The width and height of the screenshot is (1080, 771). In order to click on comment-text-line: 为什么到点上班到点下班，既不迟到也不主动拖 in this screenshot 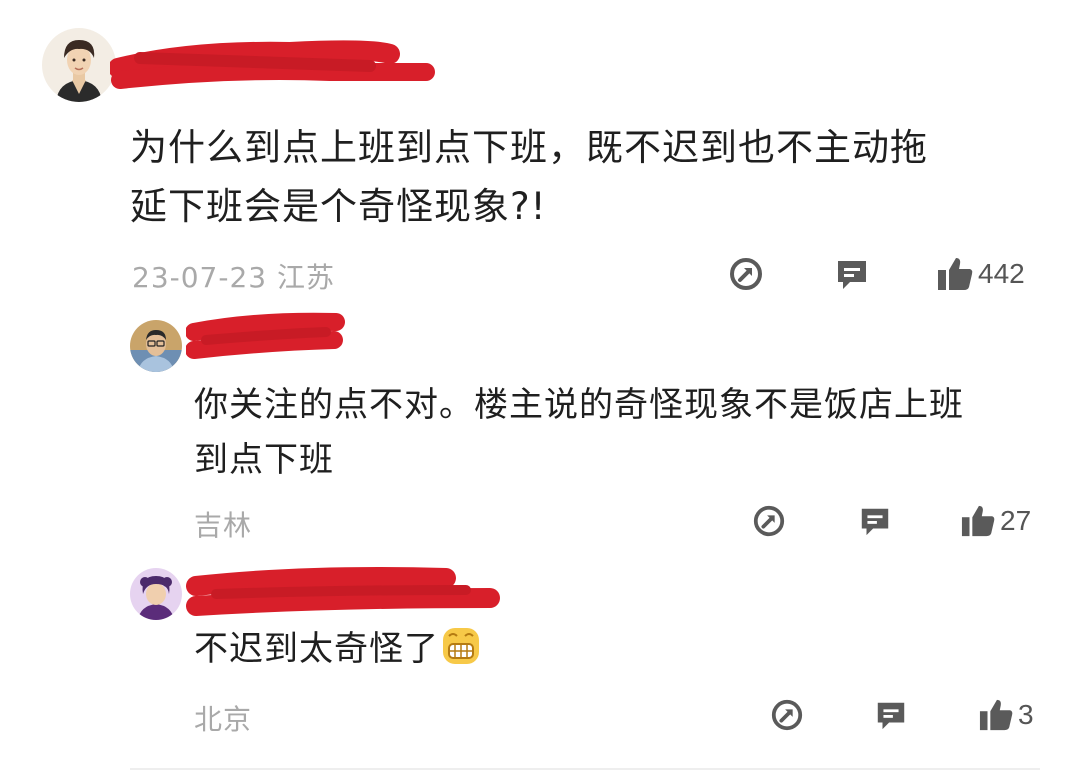, I will do `click(529, 147)`.